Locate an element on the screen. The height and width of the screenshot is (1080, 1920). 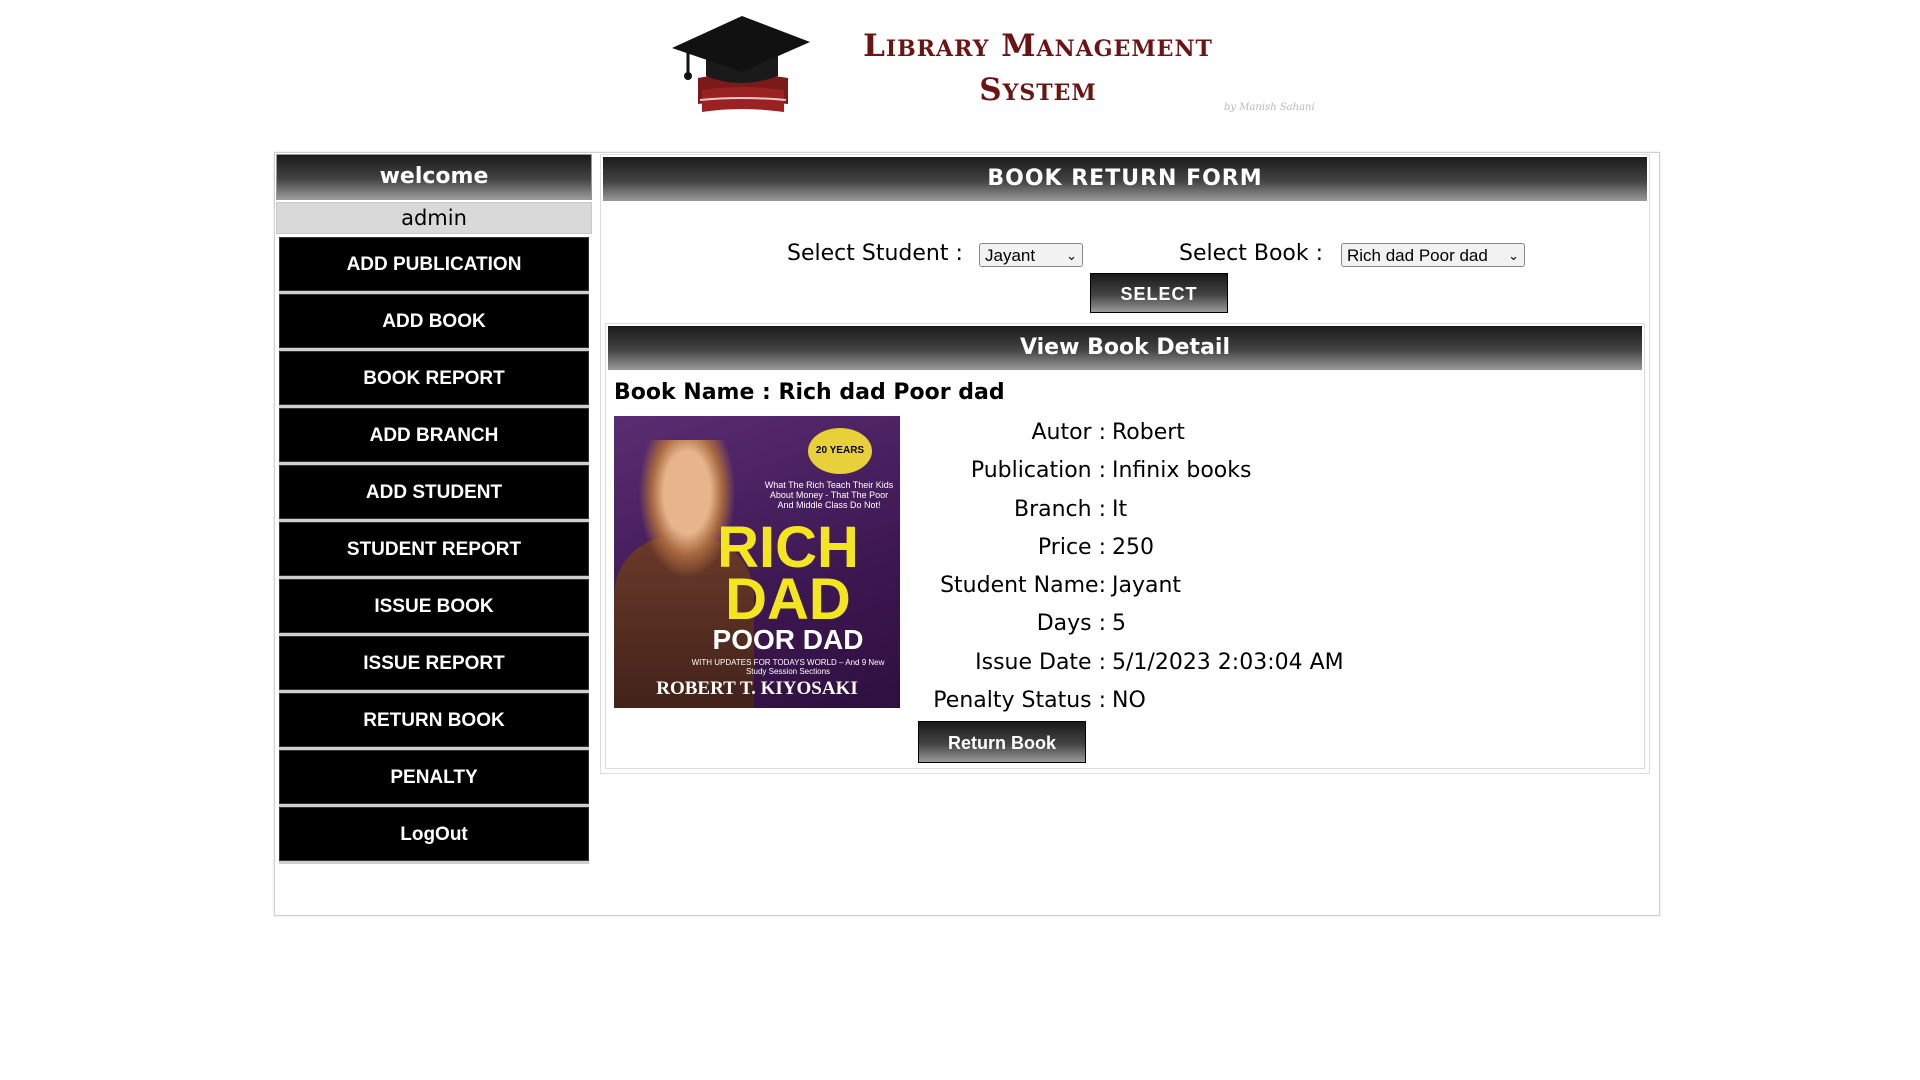
welcome-heading: welcome is located at coordinates (434, 177).